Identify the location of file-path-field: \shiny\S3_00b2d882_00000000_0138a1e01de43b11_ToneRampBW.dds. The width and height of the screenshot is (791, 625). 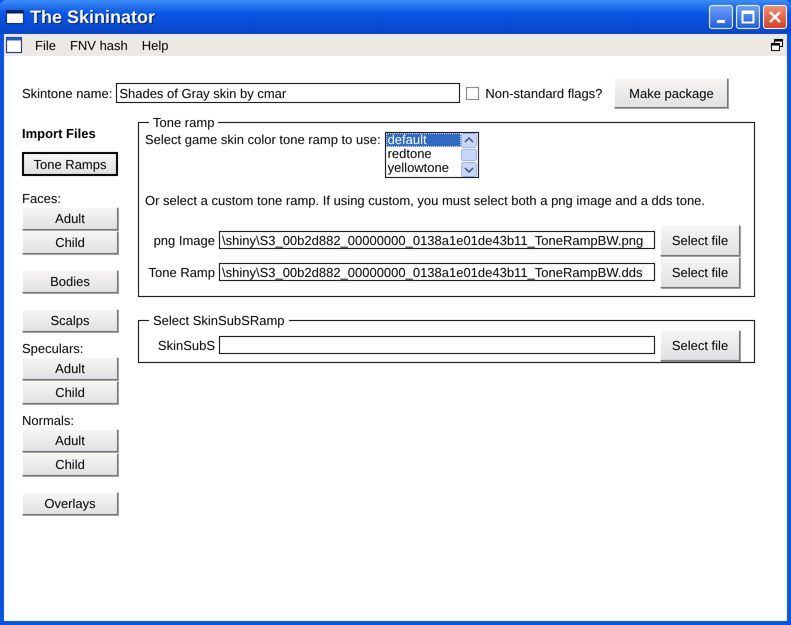
(437, 272).